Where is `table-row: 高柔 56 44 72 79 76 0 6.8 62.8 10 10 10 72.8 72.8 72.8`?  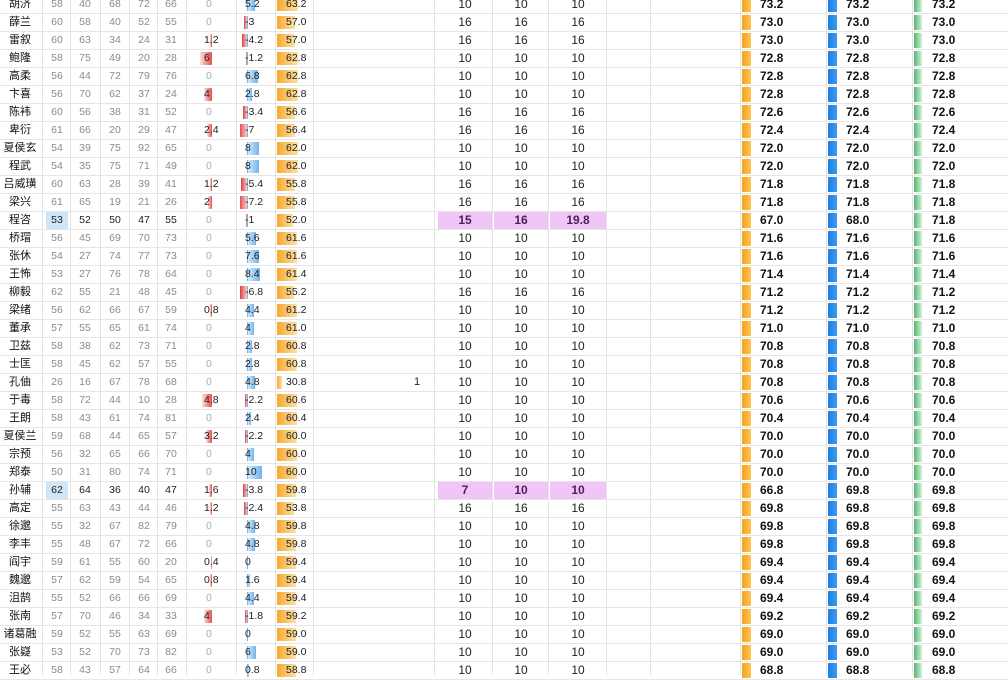 table-row: 高柔 56 44 72 79 76 0 6.8 62.8 10 10 10 72.8 72.8 72.8 is located at coordinates (504, 77).